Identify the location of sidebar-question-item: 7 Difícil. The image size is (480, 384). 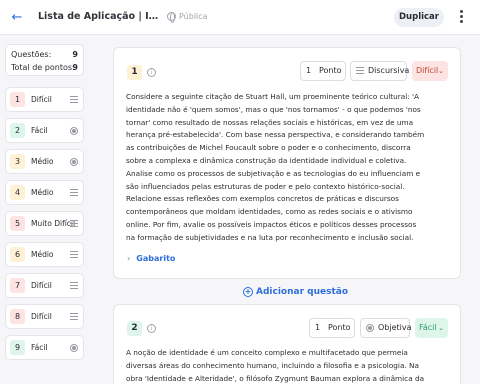
(44, 285).